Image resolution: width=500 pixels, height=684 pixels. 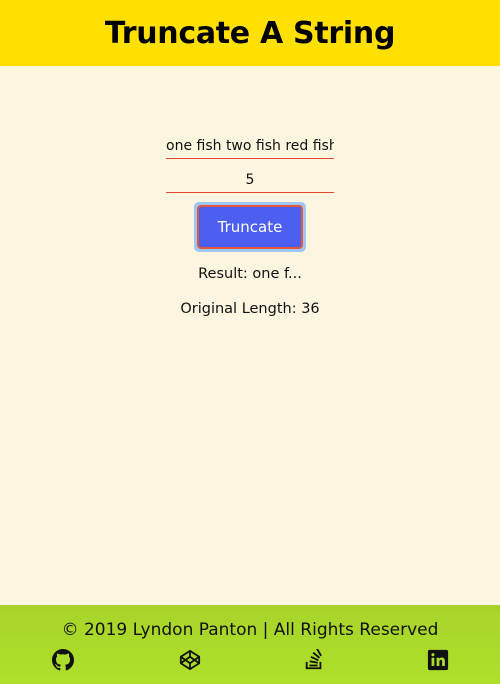 I want to click on codepen-icon, so click(x=190, y=660).